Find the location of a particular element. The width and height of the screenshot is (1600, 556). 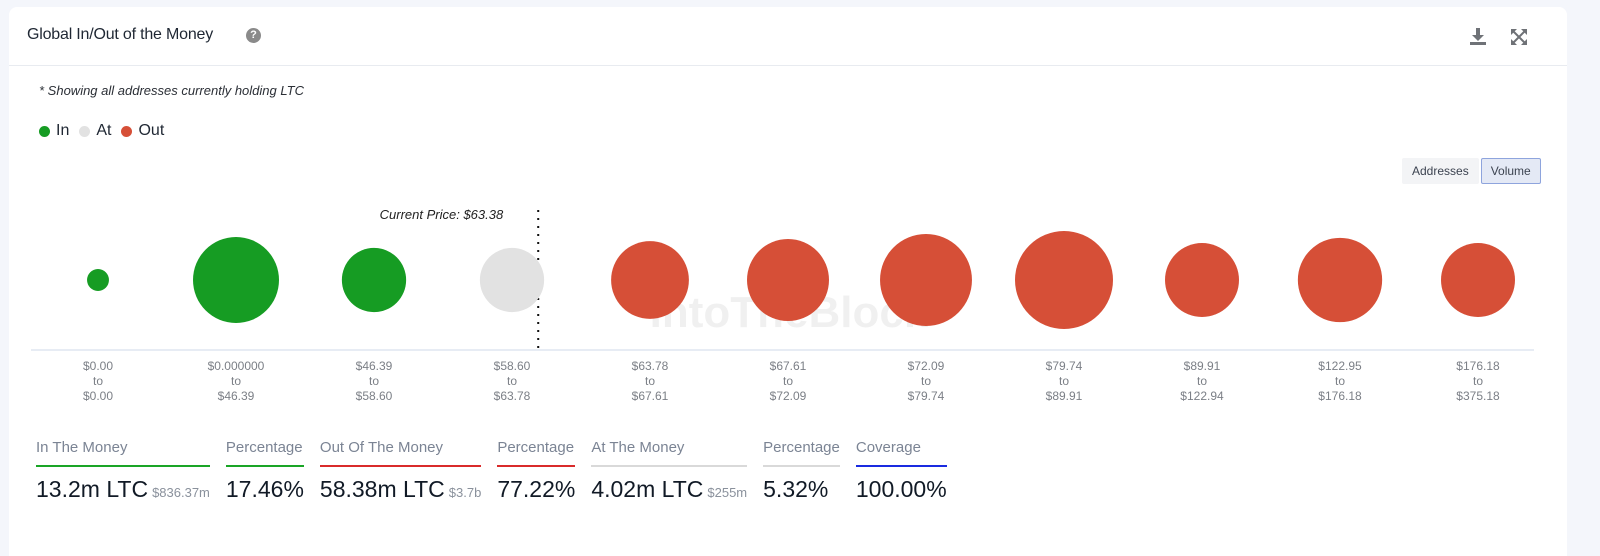

stat-value: 13.2m LTC is located at coordinates (92, 489).